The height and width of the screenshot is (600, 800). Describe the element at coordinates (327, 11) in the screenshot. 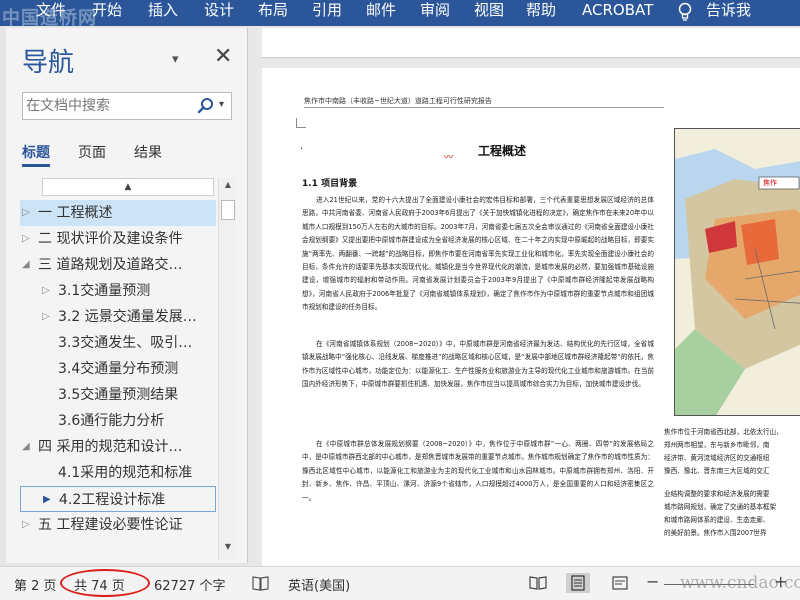

I see `tab-references: 引用` at that location.